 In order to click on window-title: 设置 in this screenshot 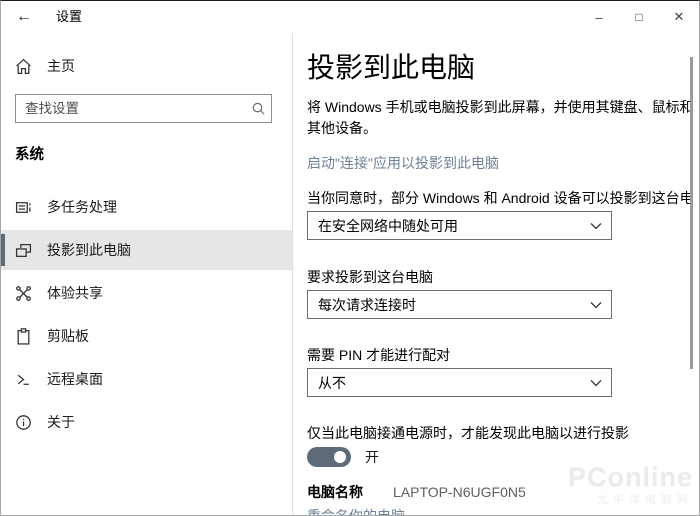, I will do `click(69, 16)`.